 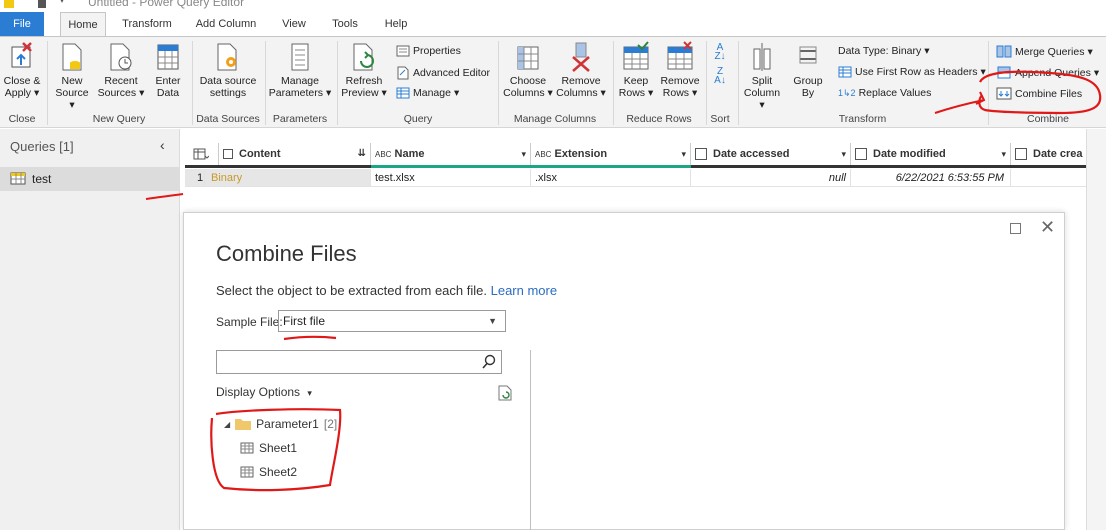 I want to click on chevron-down-icon: ▾, so click(x=309, y=393).